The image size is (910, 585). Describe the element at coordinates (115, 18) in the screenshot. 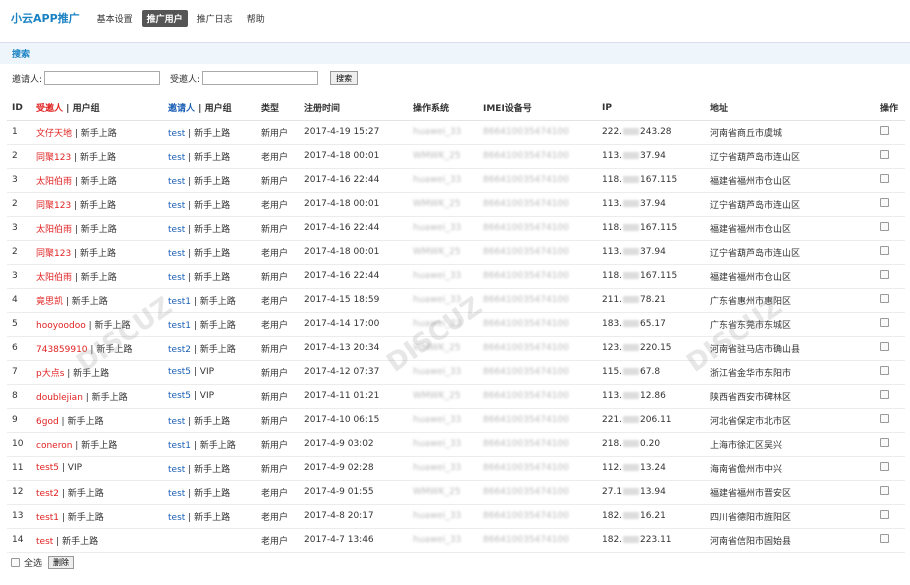

I see `nav-basic-settings: 基本设置` at that location.